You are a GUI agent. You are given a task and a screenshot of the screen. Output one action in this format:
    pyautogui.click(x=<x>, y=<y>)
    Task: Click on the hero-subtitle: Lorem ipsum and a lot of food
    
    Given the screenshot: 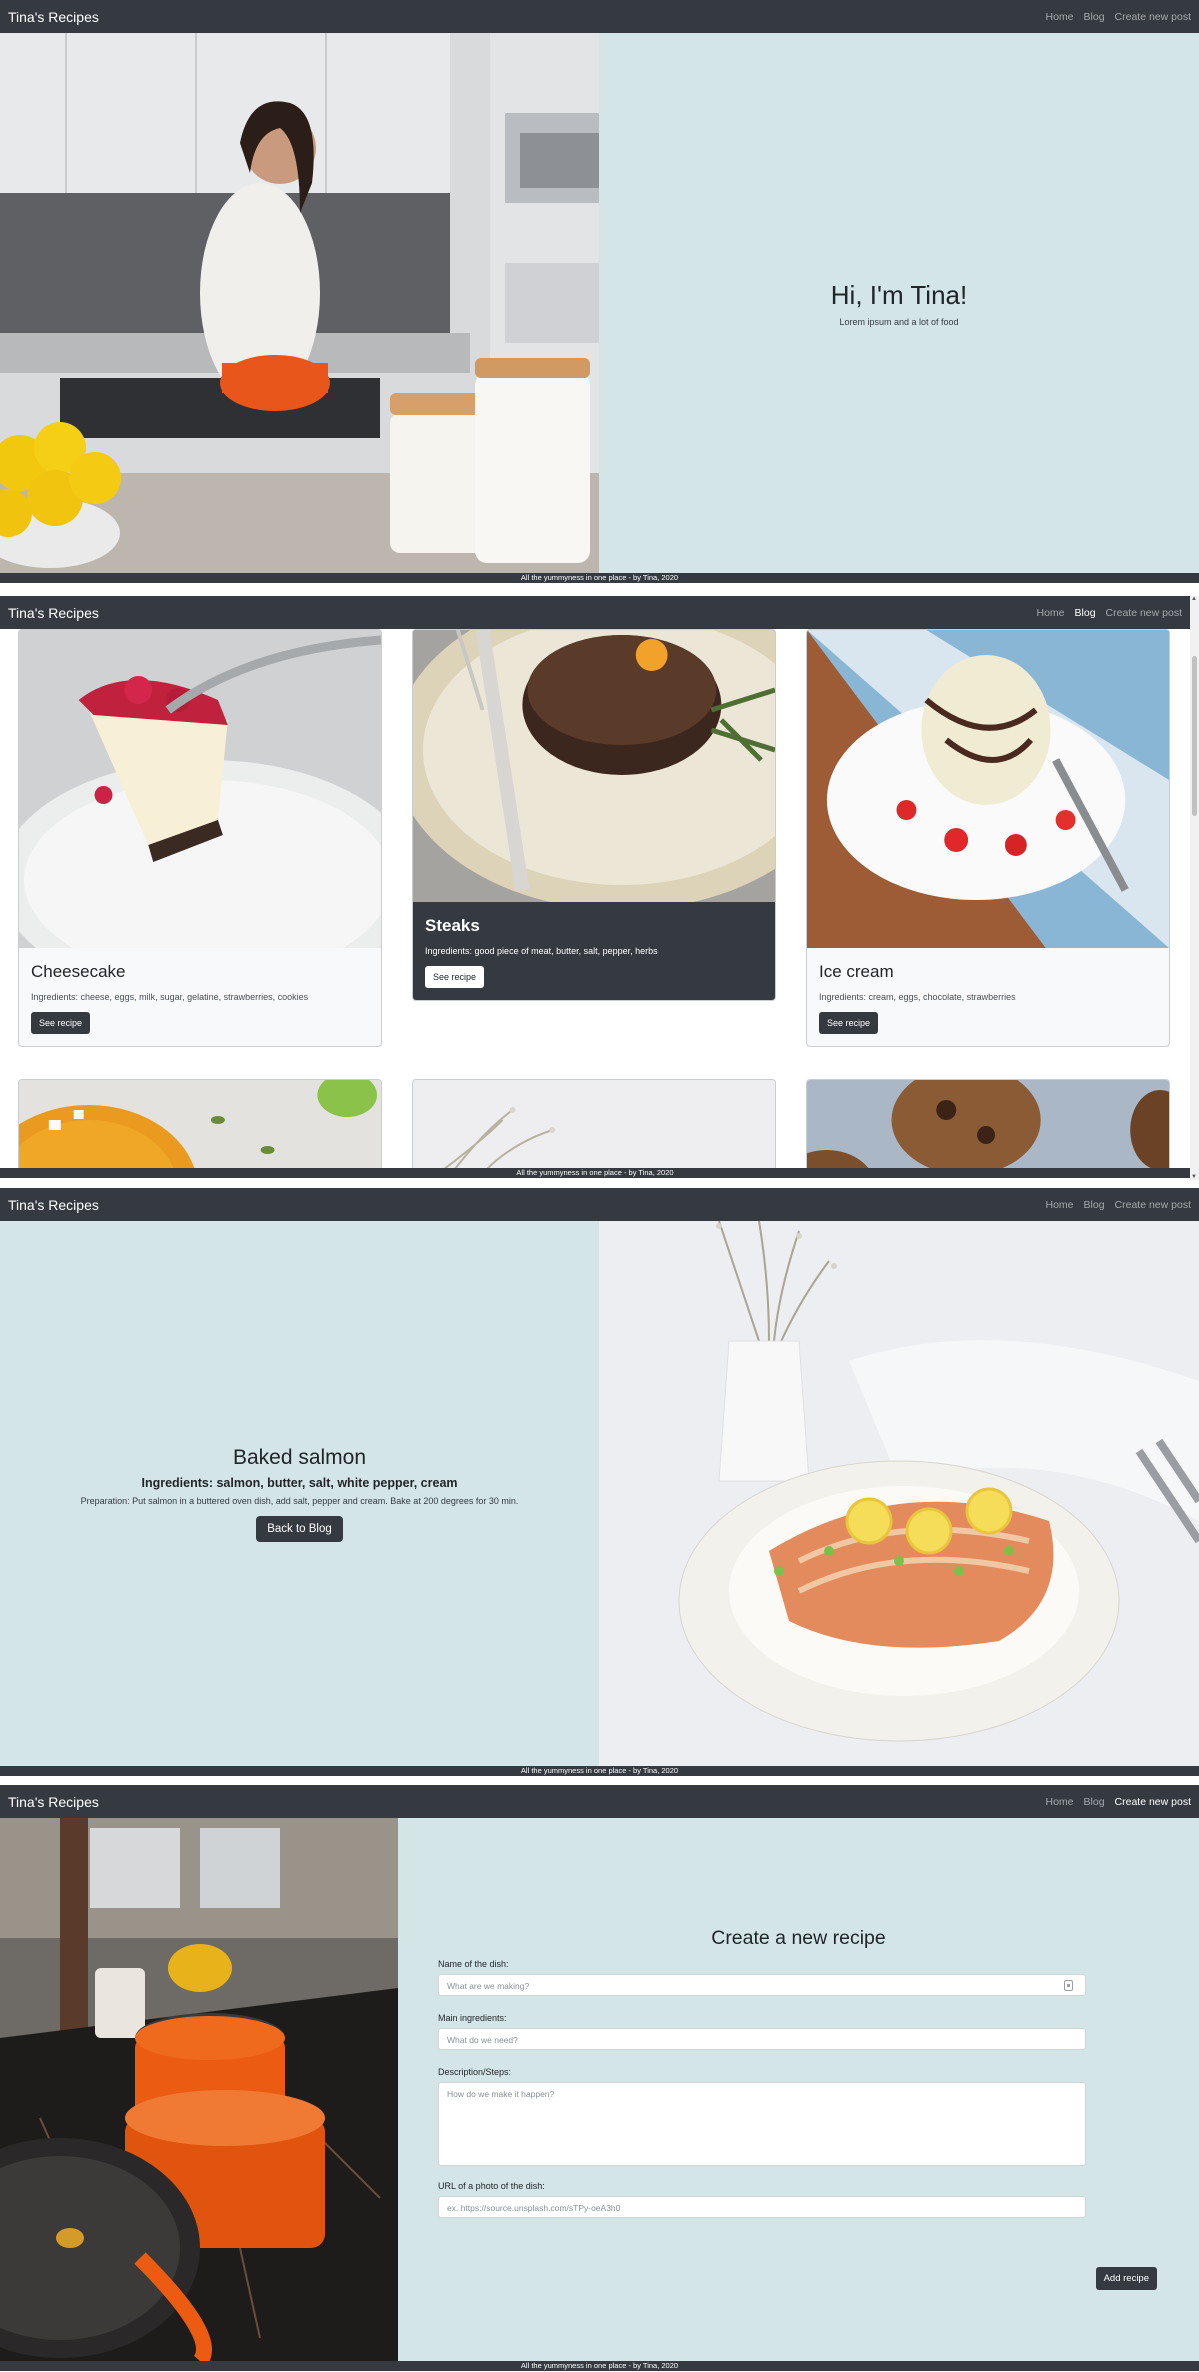 What is the action you would take?
    pyautogui.click(x=899, y=321)
    